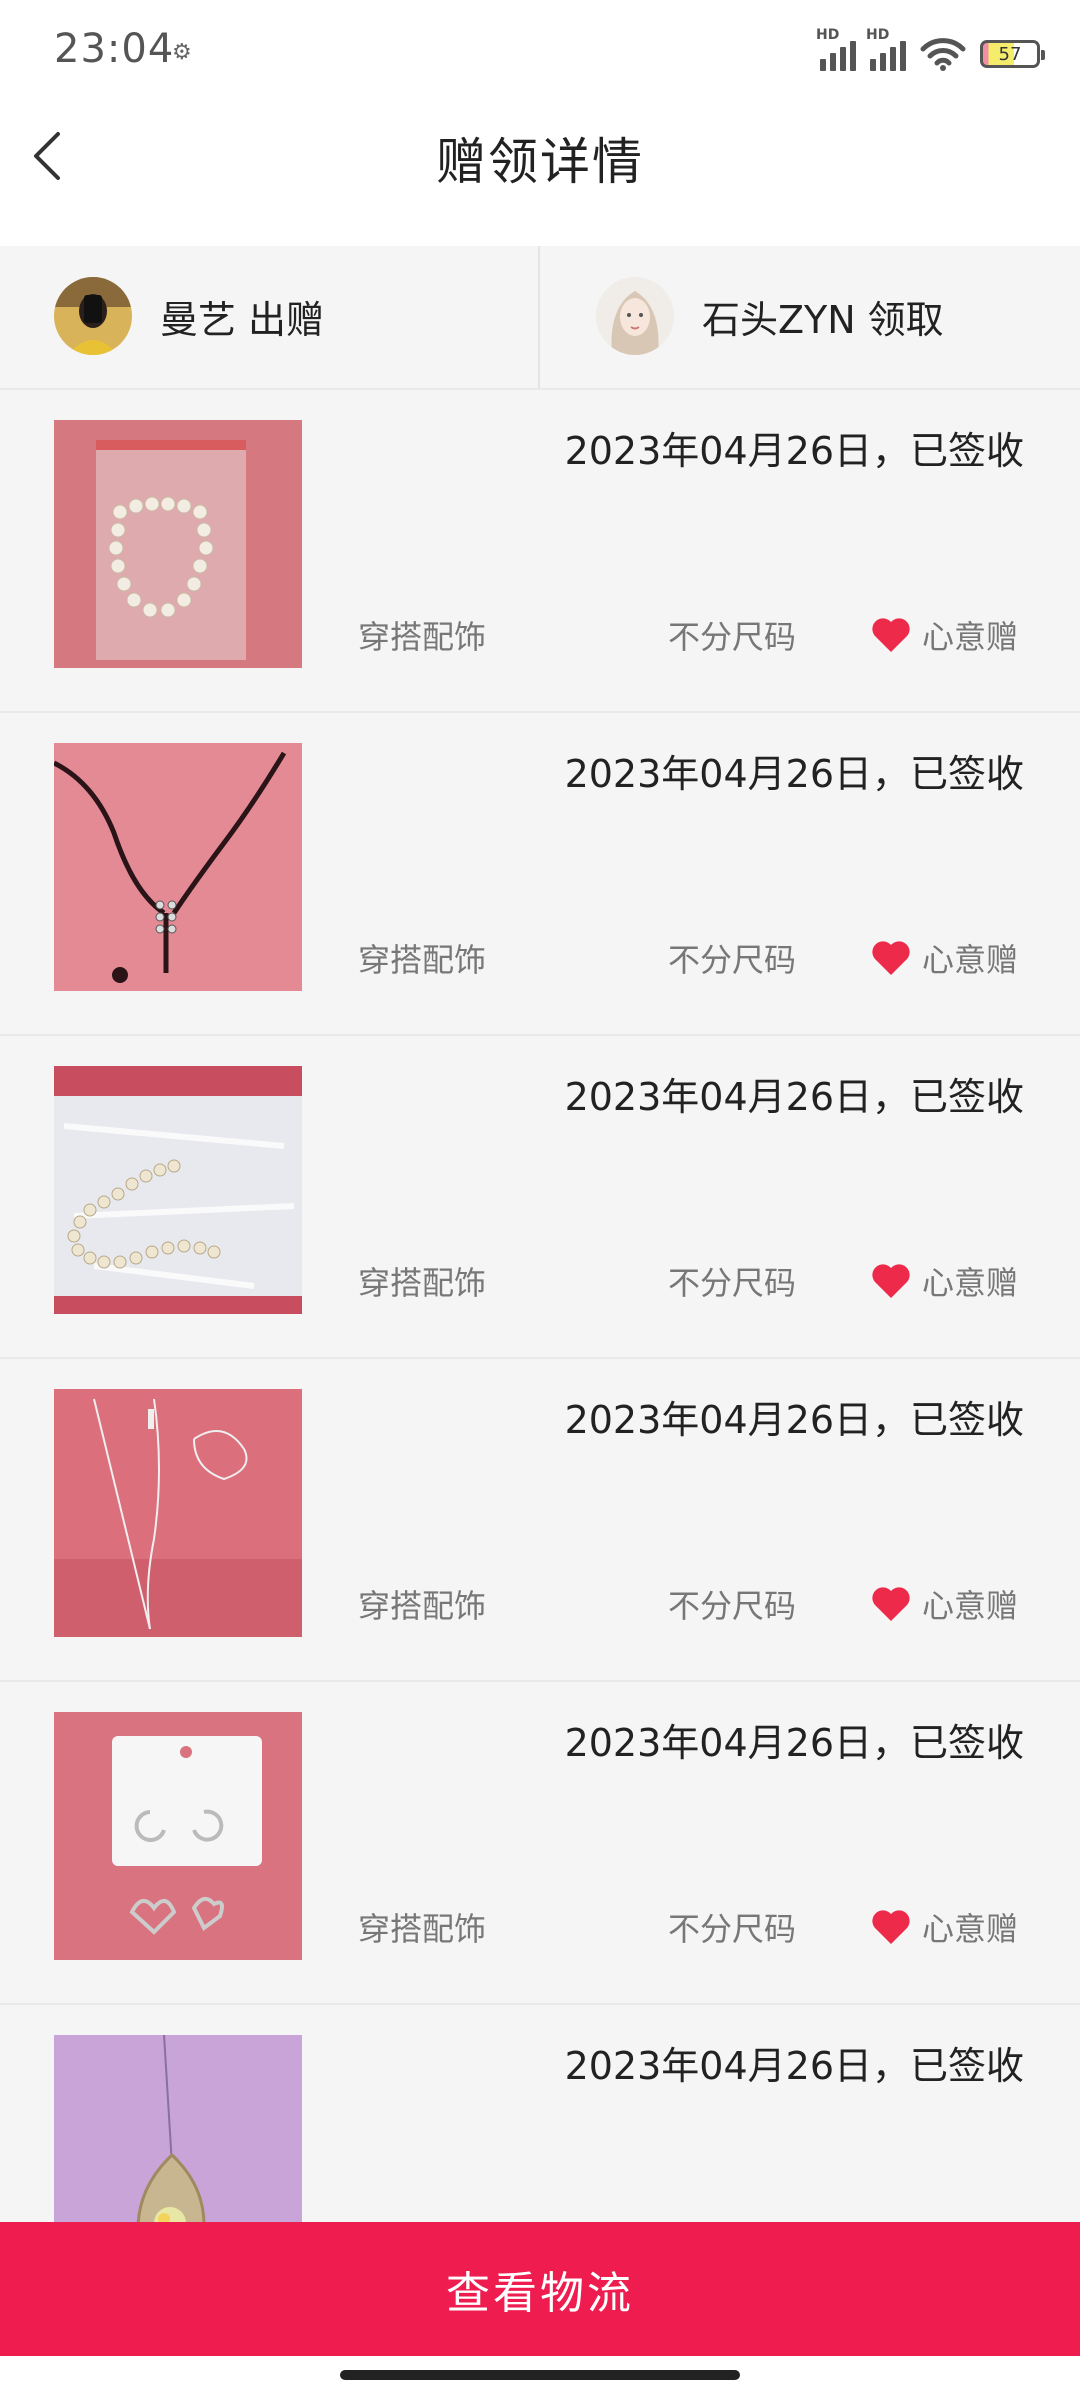  What do you see at coordinates (905, 319) in the screenshot?
I see `receiver-role: 领取` at bounding box center [905, 319].